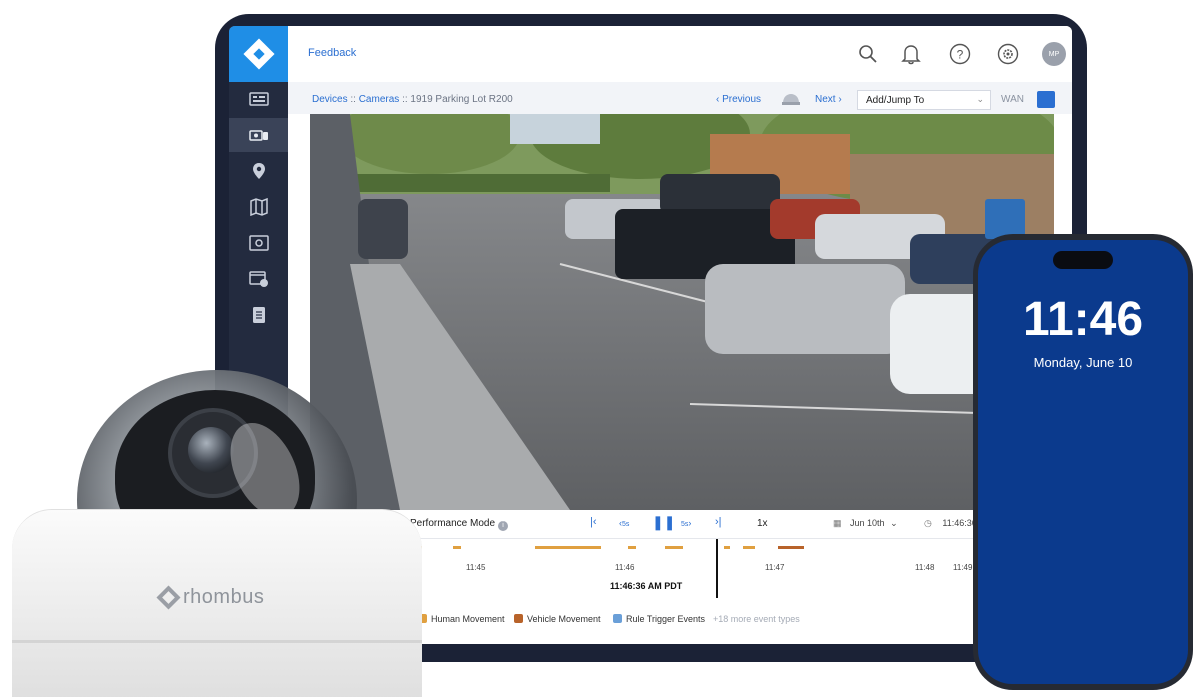 This screenshot has width=1200, height=697. I want to click on skip-back-icon: |‹, so click(593, 522).